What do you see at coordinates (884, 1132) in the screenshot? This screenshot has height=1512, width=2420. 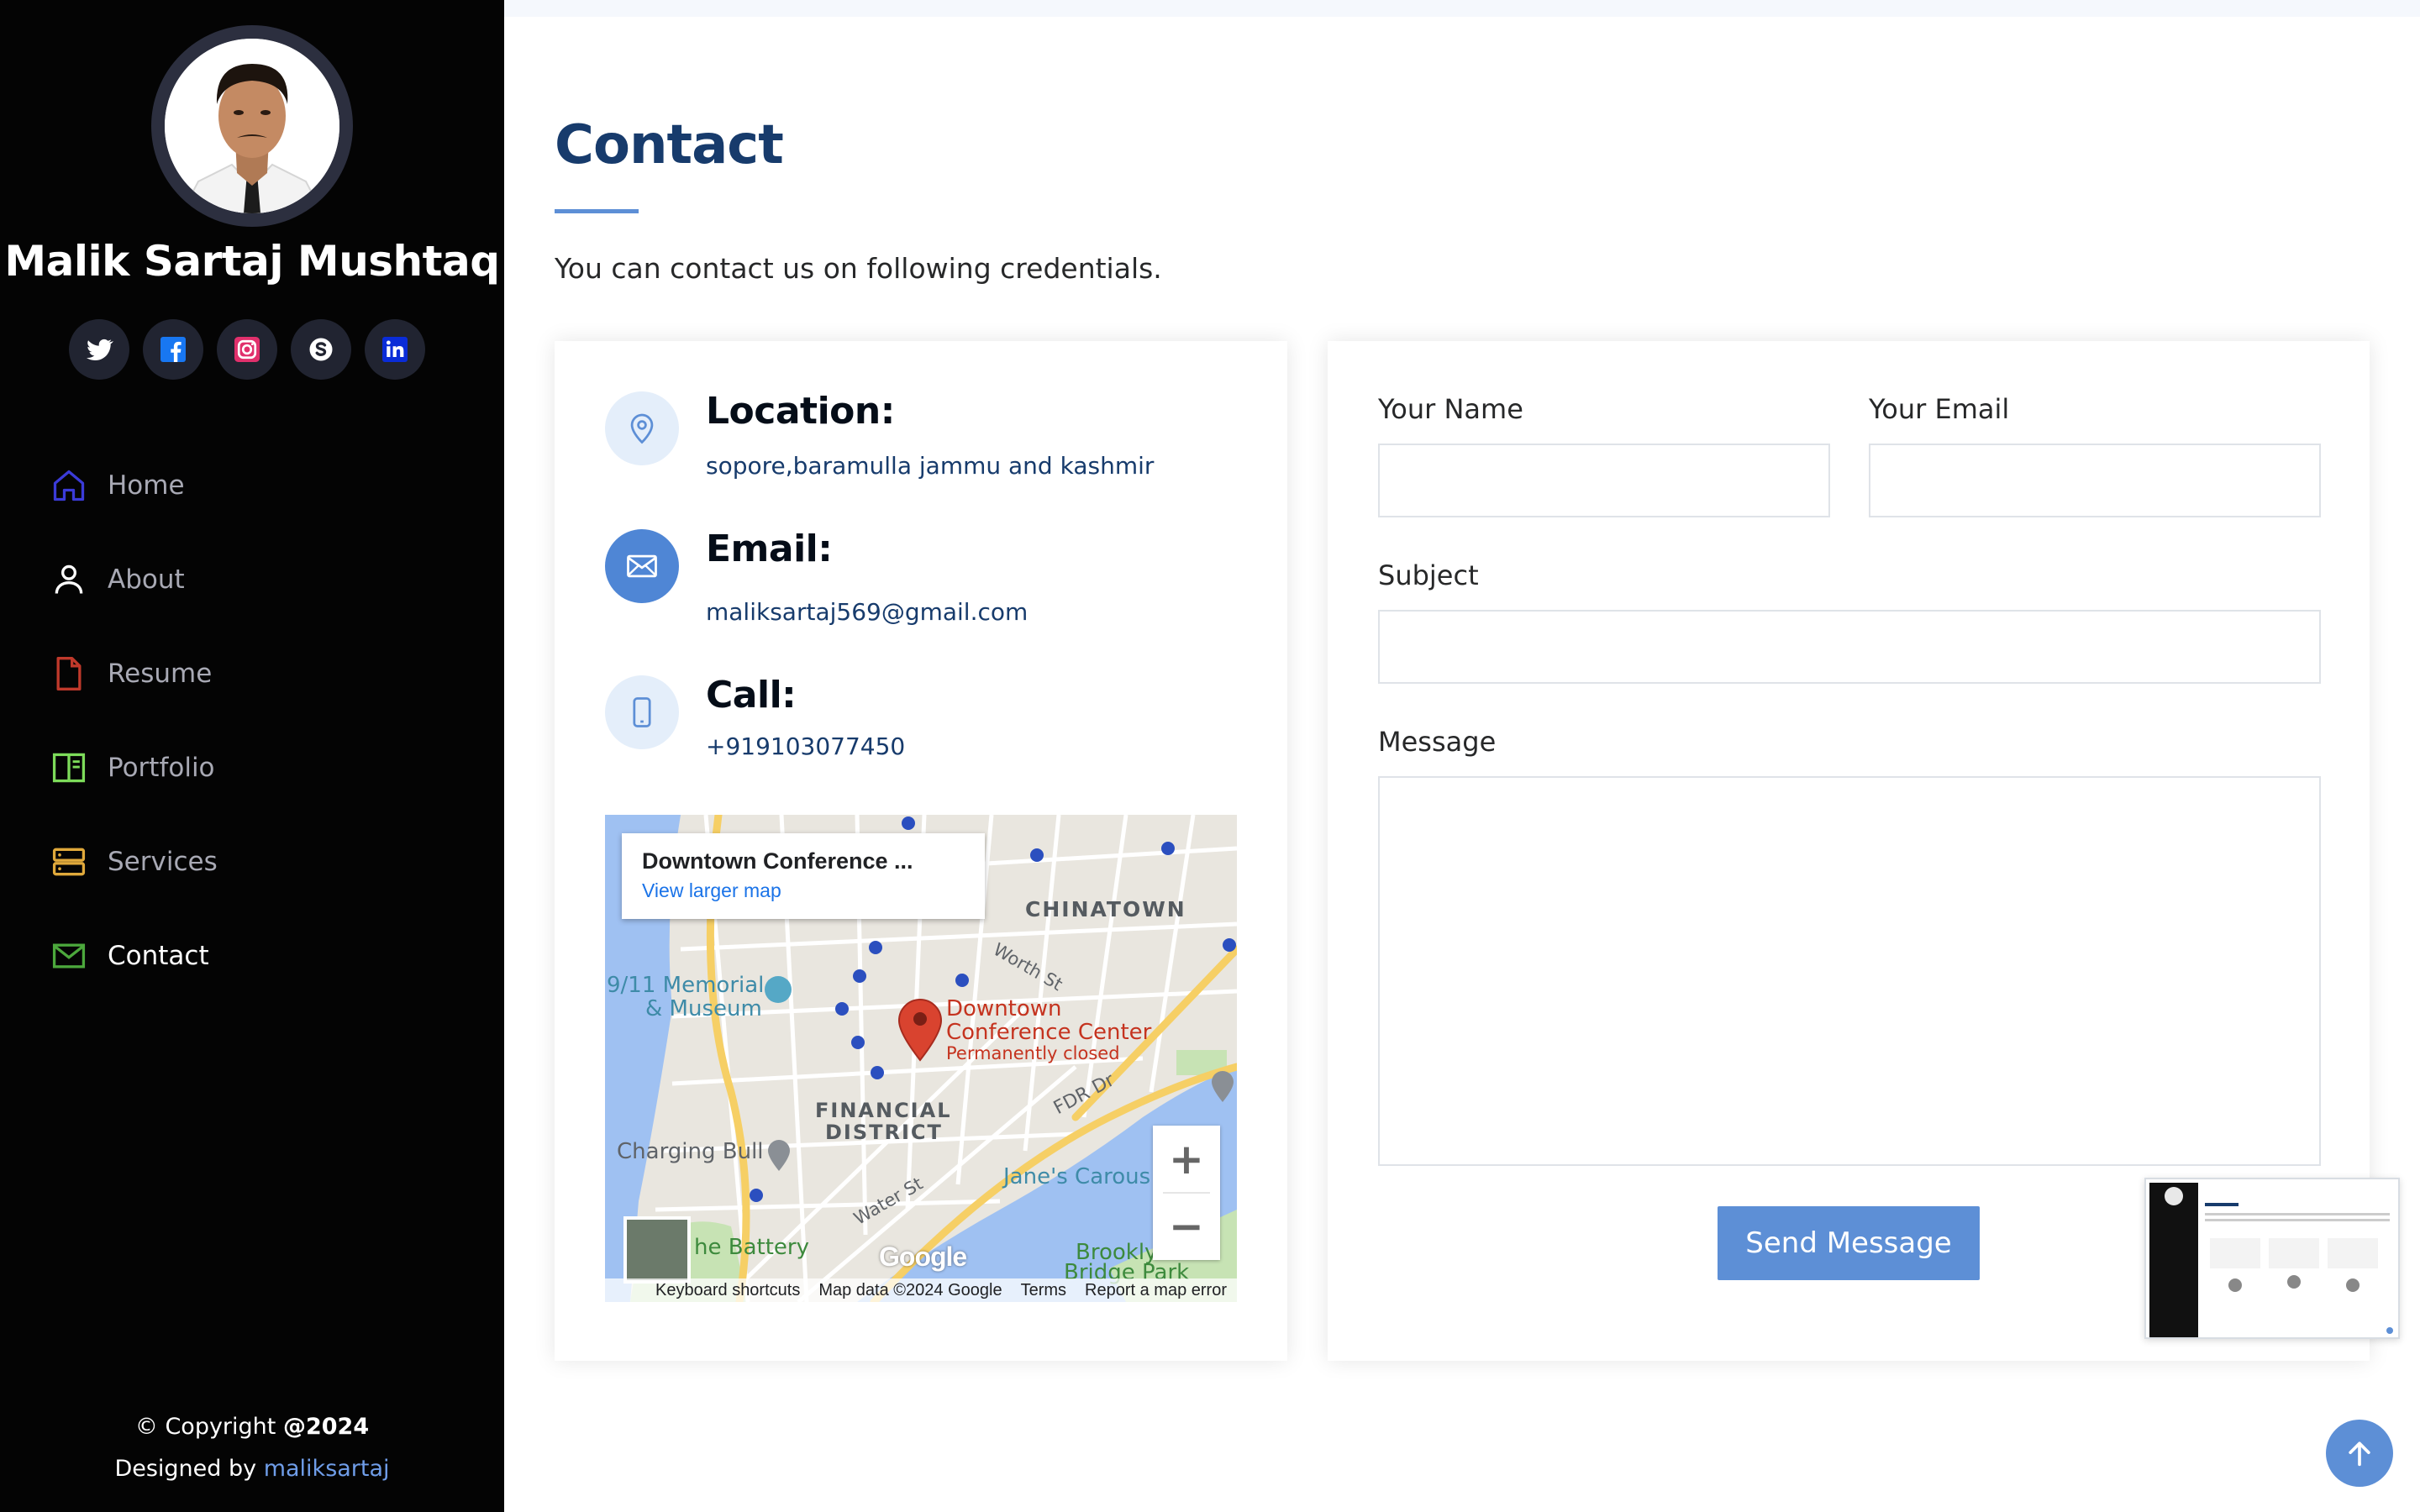 I see `map-label-financial-2: DISTRICT` at bounding box center [884, 1132].